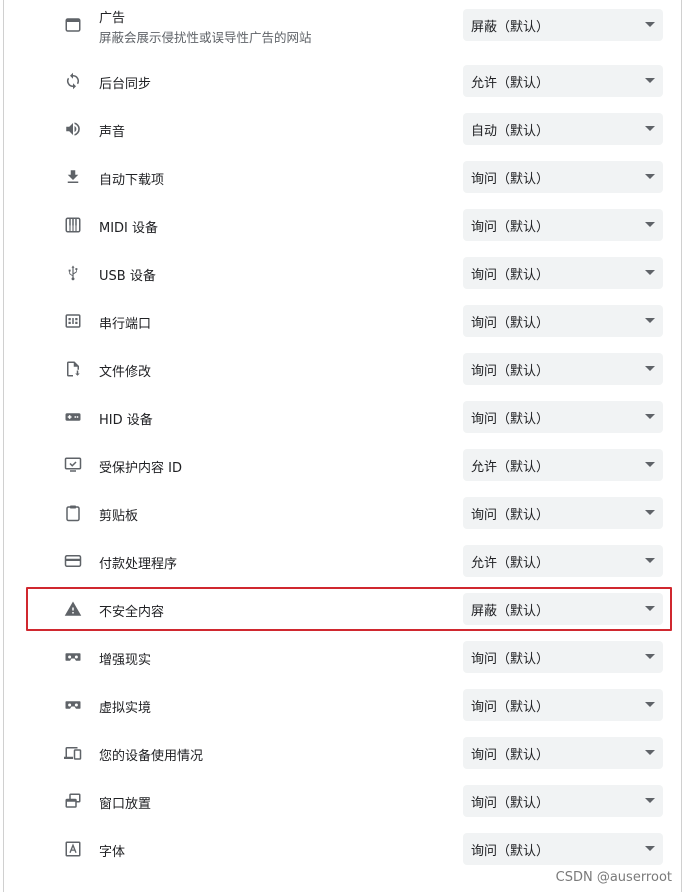  I want to click on protected-content-icon, so click(73, 465).